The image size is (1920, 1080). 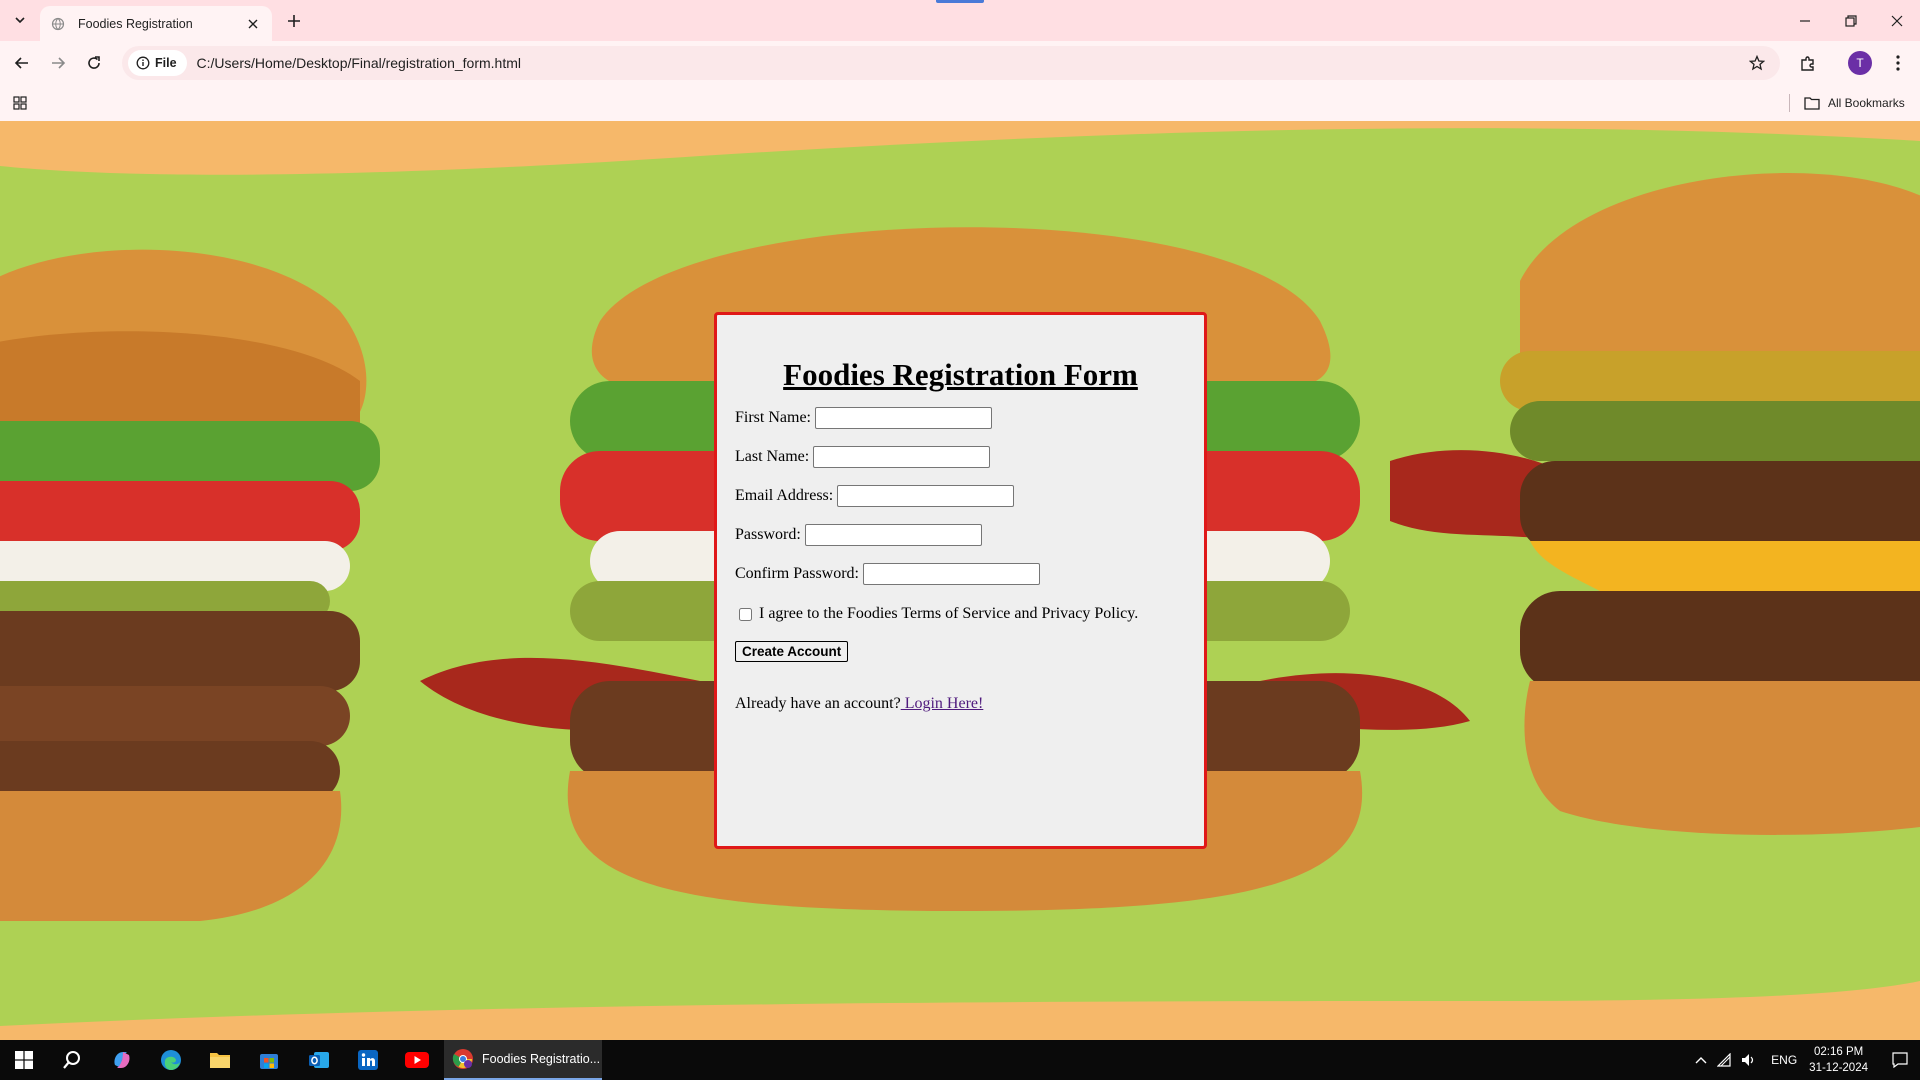 I want to click on folder-icon, so click(x=1812, y=103).